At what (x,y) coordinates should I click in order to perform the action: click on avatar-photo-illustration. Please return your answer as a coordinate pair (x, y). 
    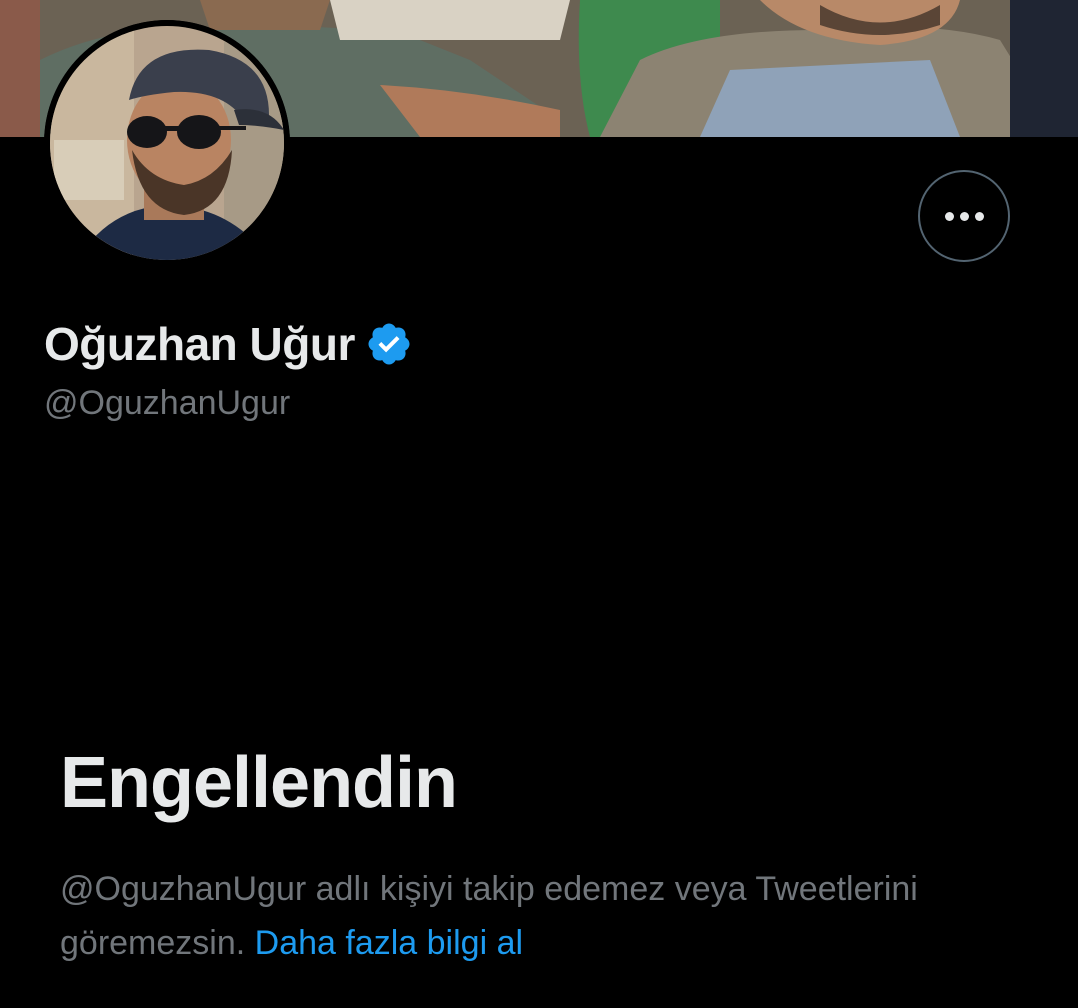
    Looking at the image, I should click on (167, 143).